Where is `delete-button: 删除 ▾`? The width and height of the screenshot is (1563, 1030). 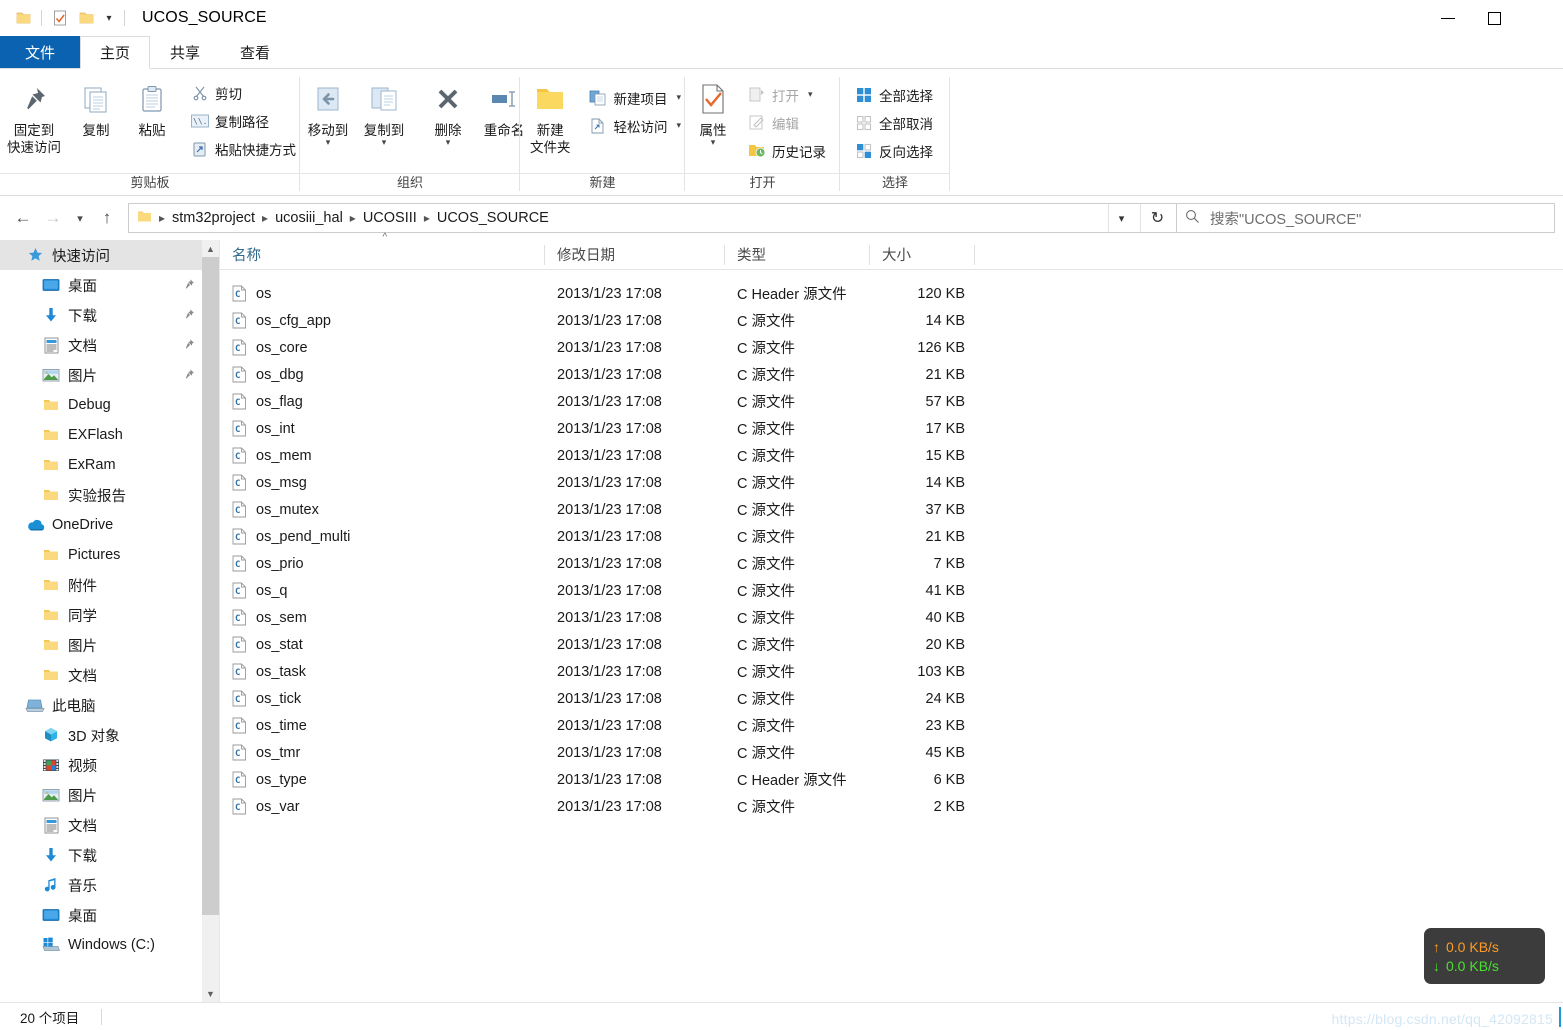
delete-button: 删除 ▾ is located at coordinates (448, 112).